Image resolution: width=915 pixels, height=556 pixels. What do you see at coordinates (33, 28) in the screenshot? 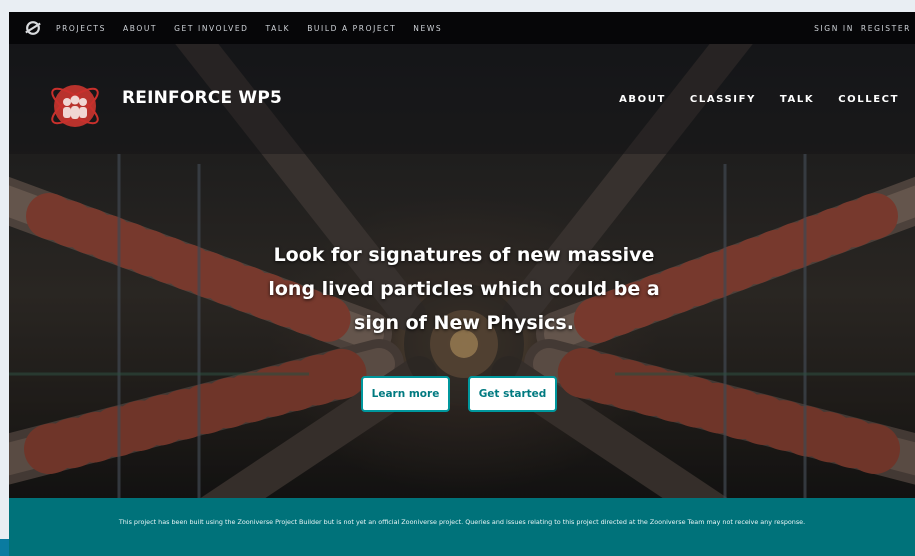
I see `zooniverse-logo-icon` at bounding box center [33, 28].